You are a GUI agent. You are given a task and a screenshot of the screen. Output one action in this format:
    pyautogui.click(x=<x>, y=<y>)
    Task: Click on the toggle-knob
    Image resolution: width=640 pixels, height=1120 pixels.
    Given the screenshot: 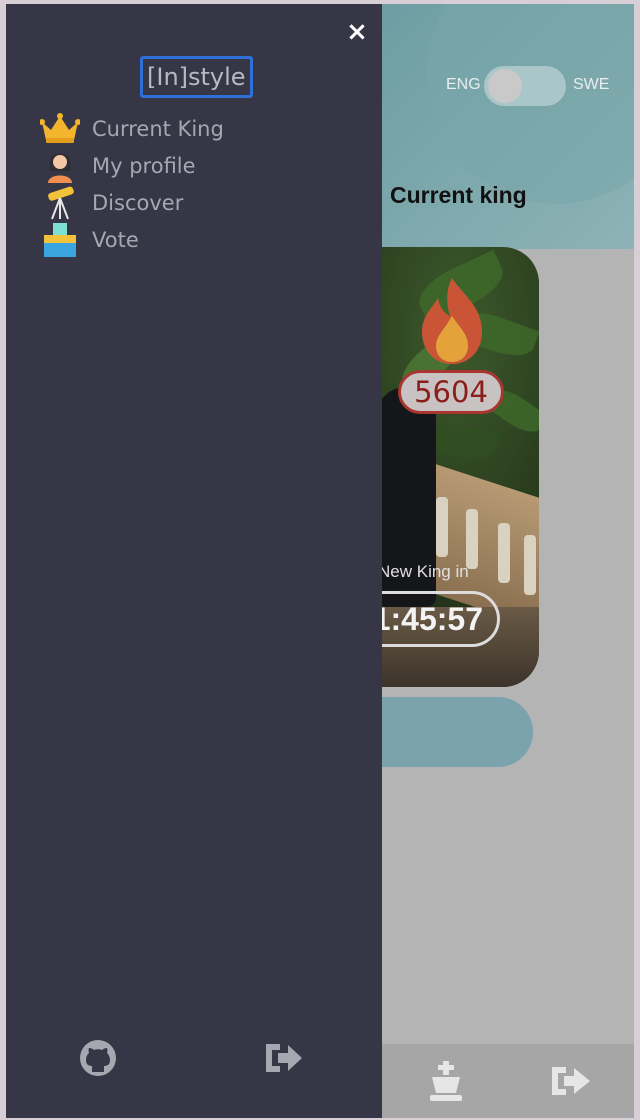 What is the action you would take?
    pyautogui.click(x=505, y=86)
    